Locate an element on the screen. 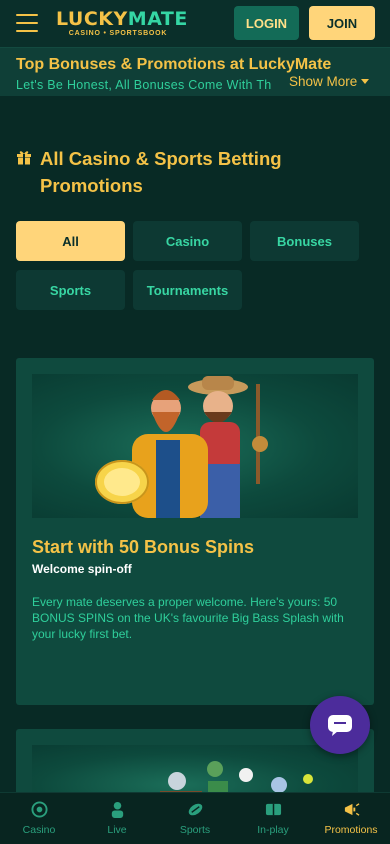 The height and width of the screenshot is (844, 390). nav-promotions: Promotions is located at coordinates (351, 818).